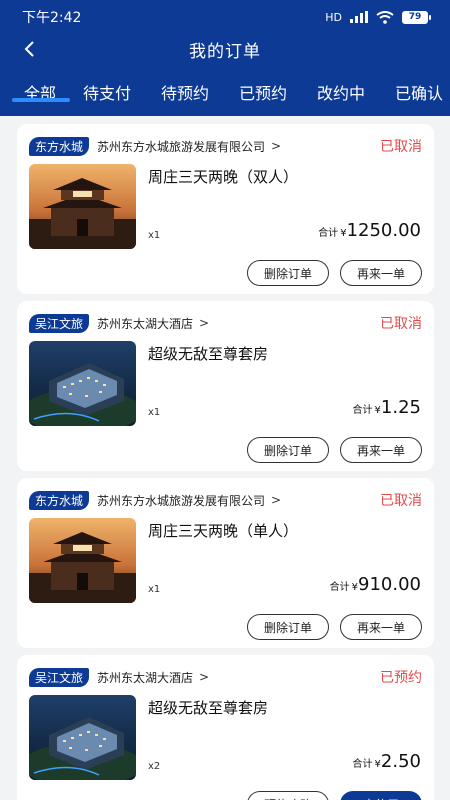  I want to click on status-icons: HD 79, so click(378, 17).